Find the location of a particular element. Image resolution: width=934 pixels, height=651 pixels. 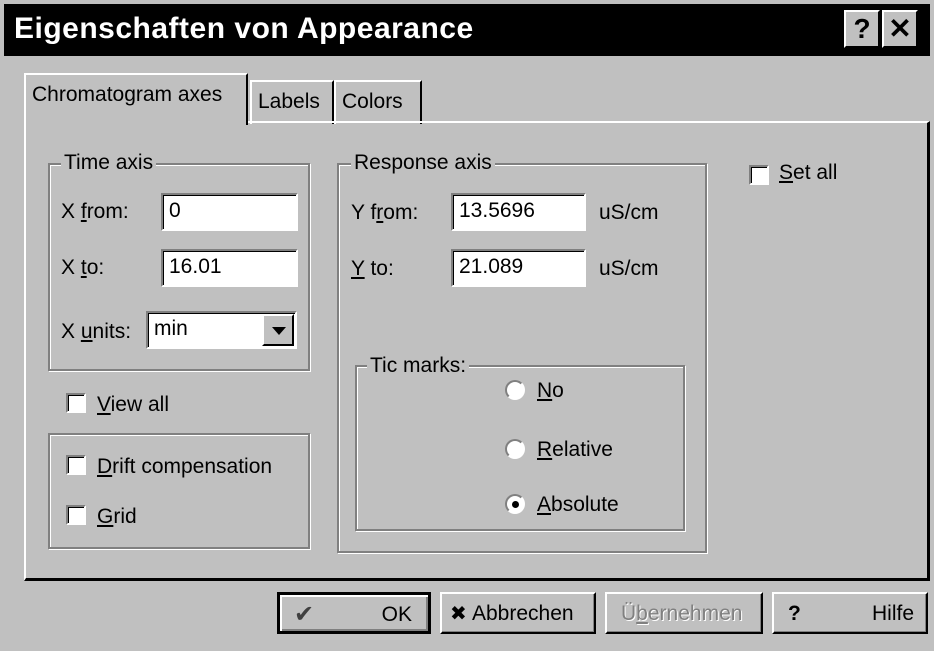

chevron-down-icon is located at coordinates (279, 331).